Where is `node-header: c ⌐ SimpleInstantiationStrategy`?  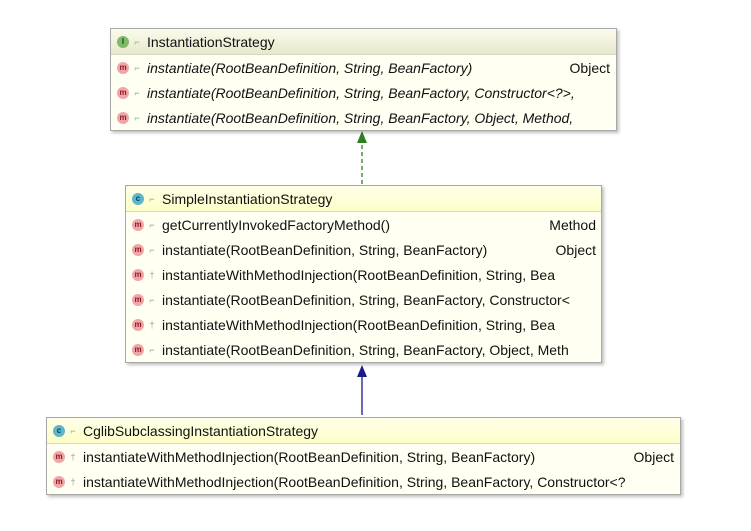 node-header: c ⌐ SimpleInstantiationStrategy is located at coordinates (363, 199).